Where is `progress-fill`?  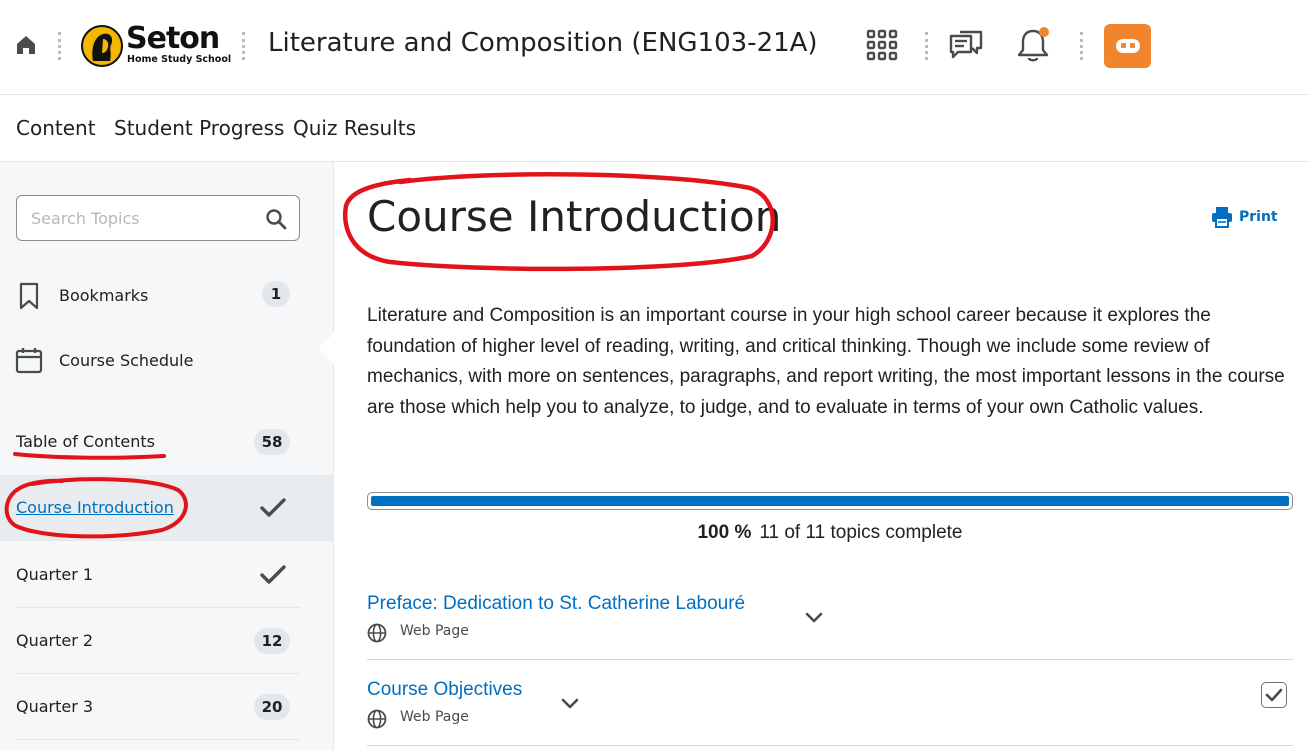 progress-fill is located at coordinates (830, 501).